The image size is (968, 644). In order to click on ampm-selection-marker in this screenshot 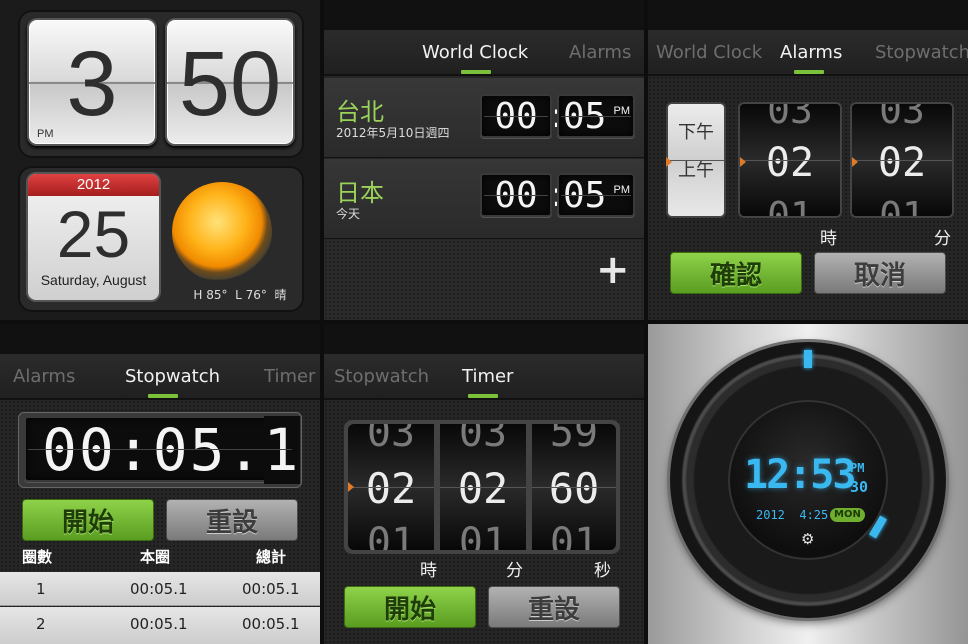, I will do `click(669, 162)`.